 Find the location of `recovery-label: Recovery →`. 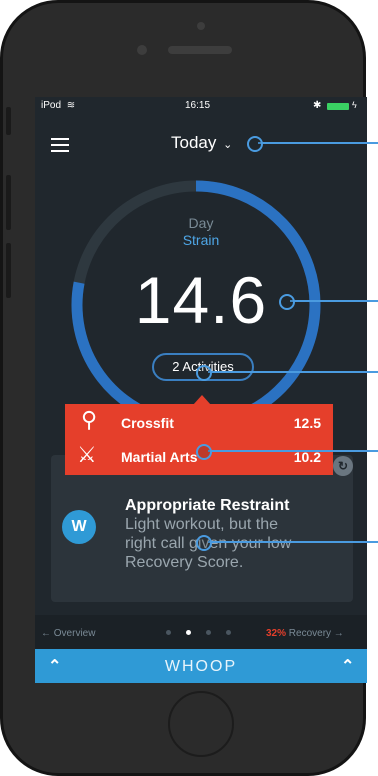

recovery-label: Recovery → is located at coordinates (315, 633).